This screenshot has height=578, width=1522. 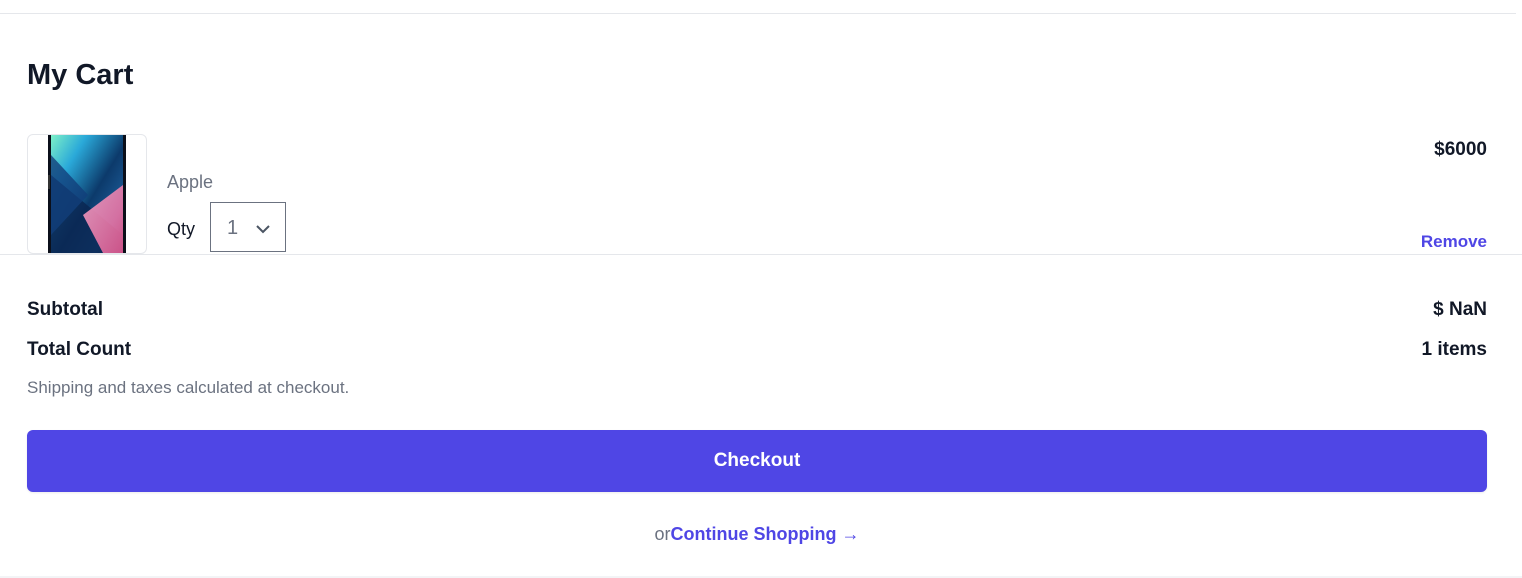 I want to click on remove-button: Remove, so click(x=1454, y=242).